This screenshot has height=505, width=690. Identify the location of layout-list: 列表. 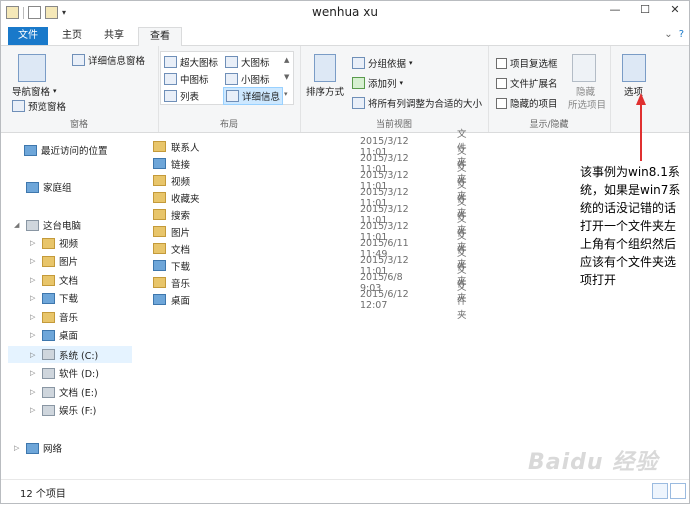
(181, 96).